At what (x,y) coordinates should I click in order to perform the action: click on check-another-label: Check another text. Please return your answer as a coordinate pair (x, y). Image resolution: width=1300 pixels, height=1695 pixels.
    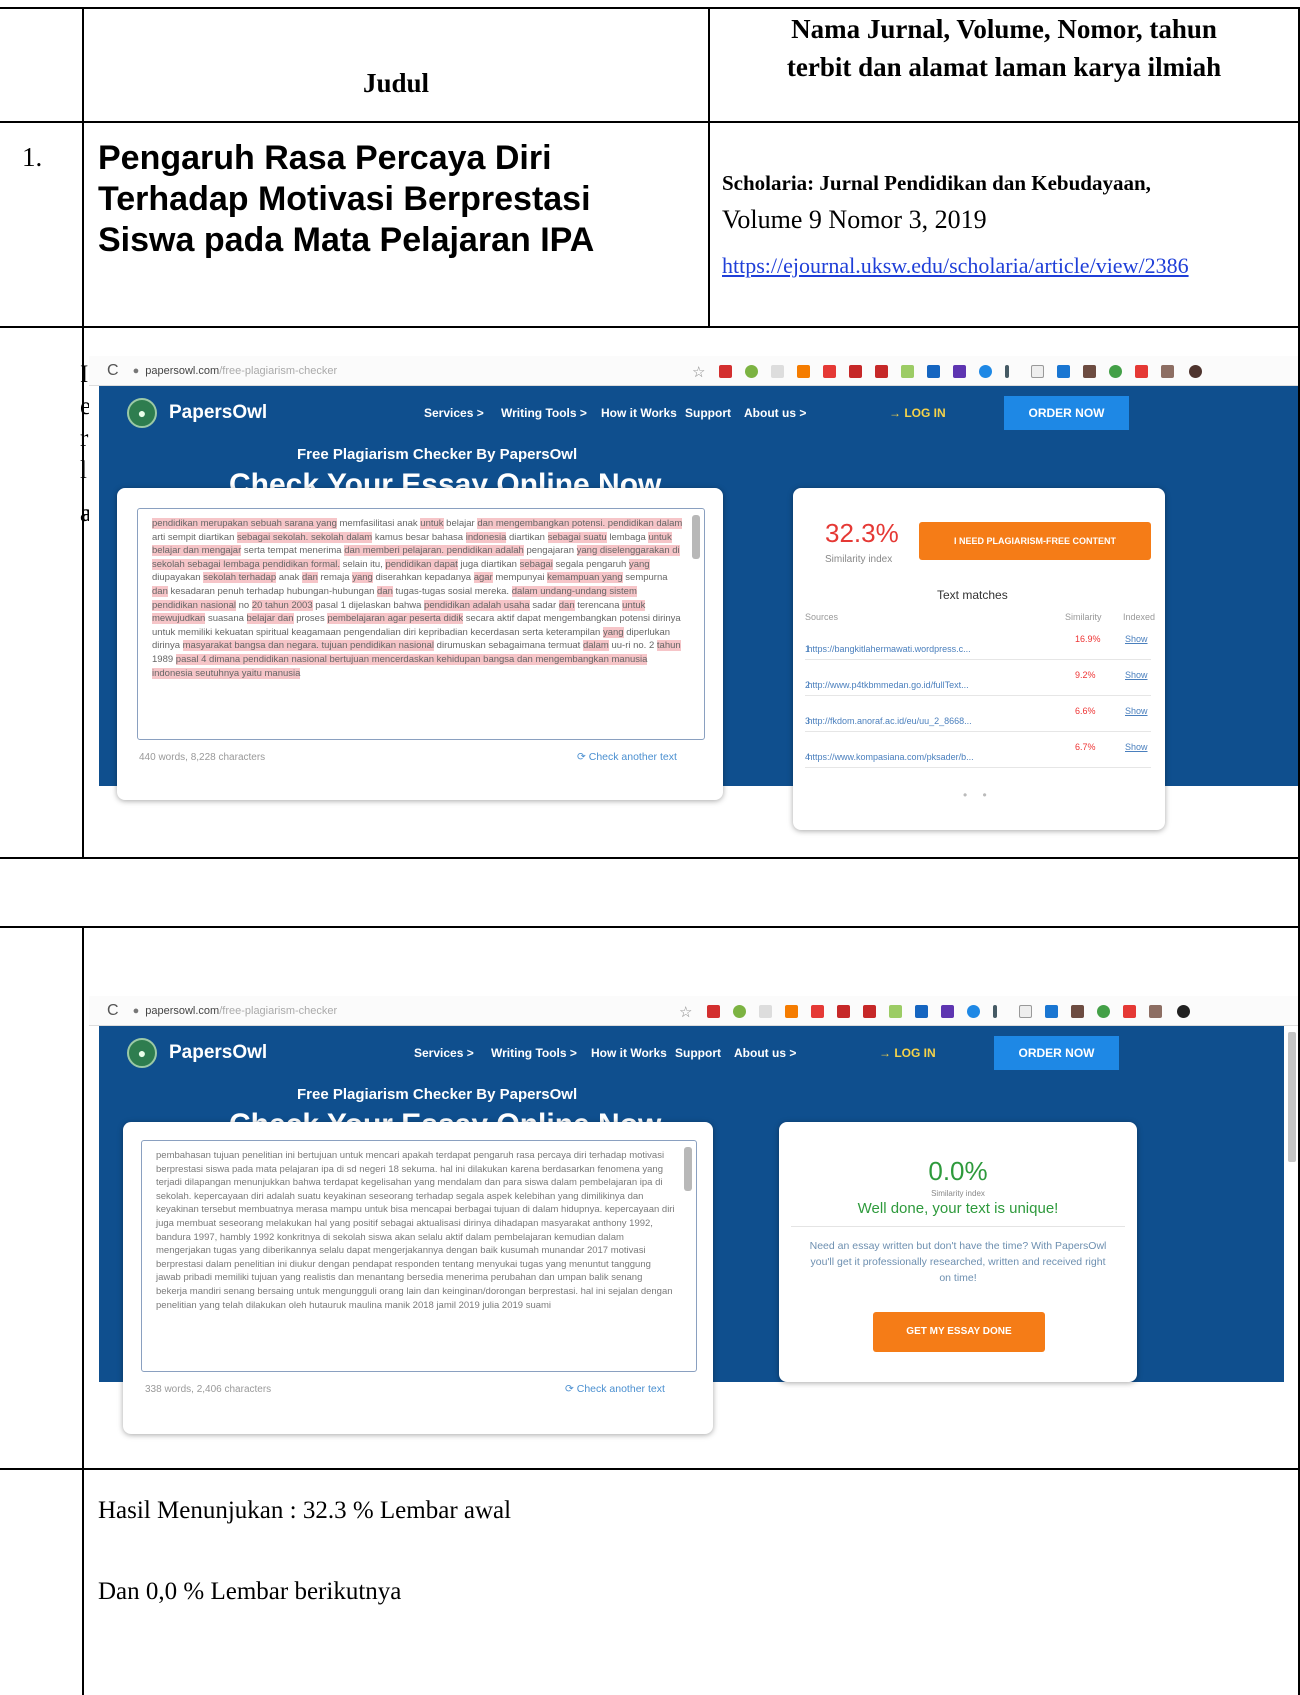
    Looking at the image, I should click on (632, 757).